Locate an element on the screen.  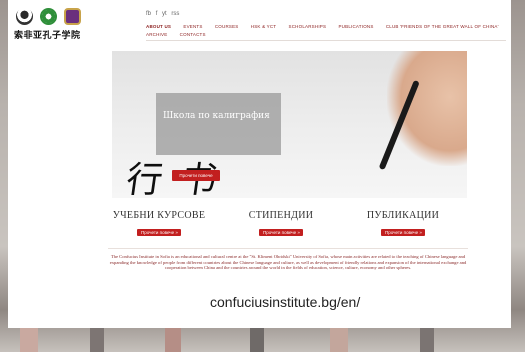
nav-divider is located at coordinates (326, 40).